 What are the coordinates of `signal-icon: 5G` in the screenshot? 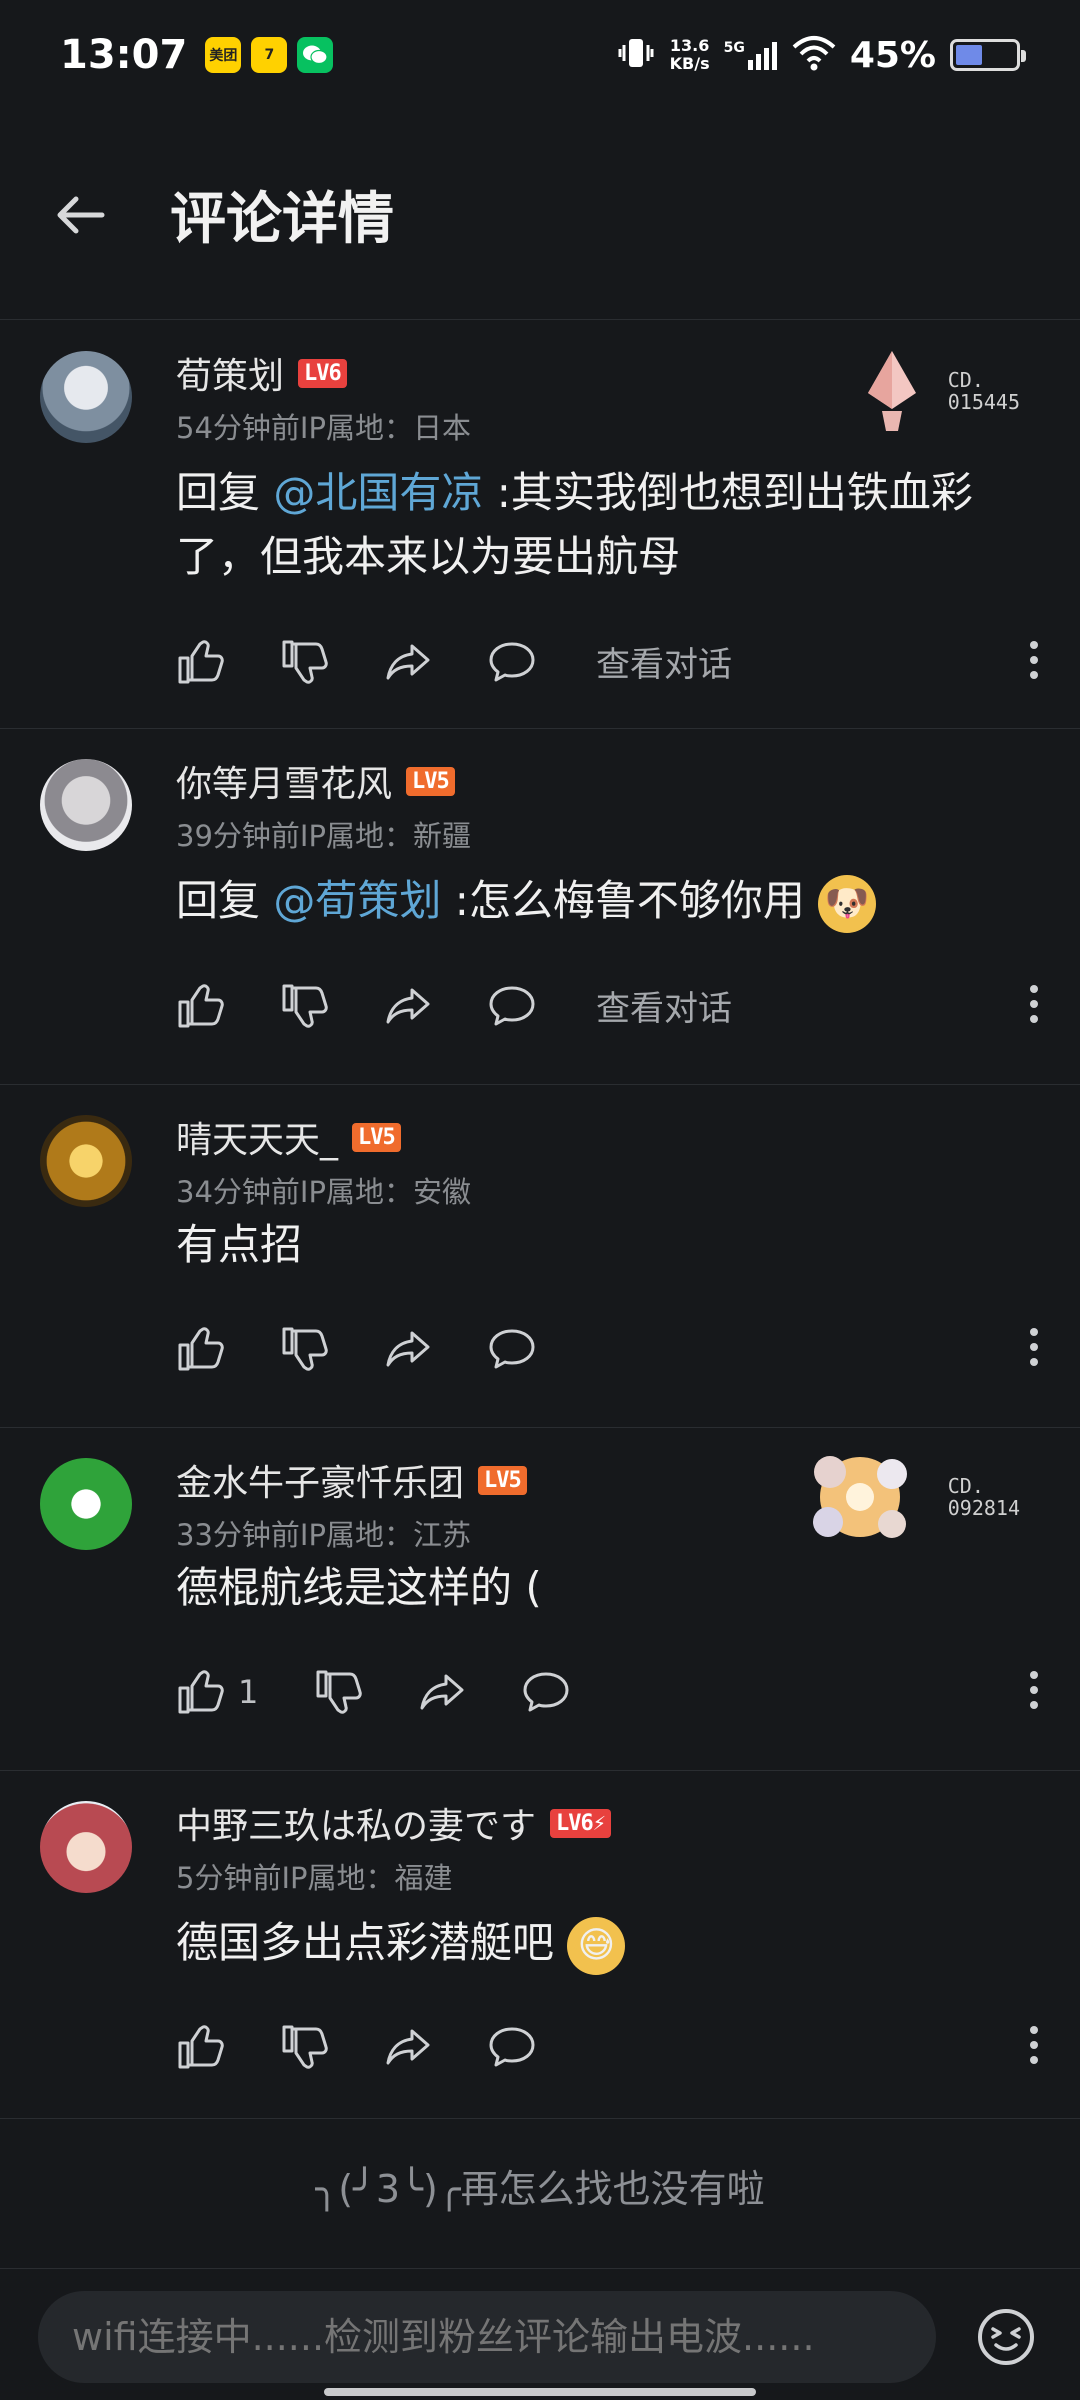 It's located at (751, 55).